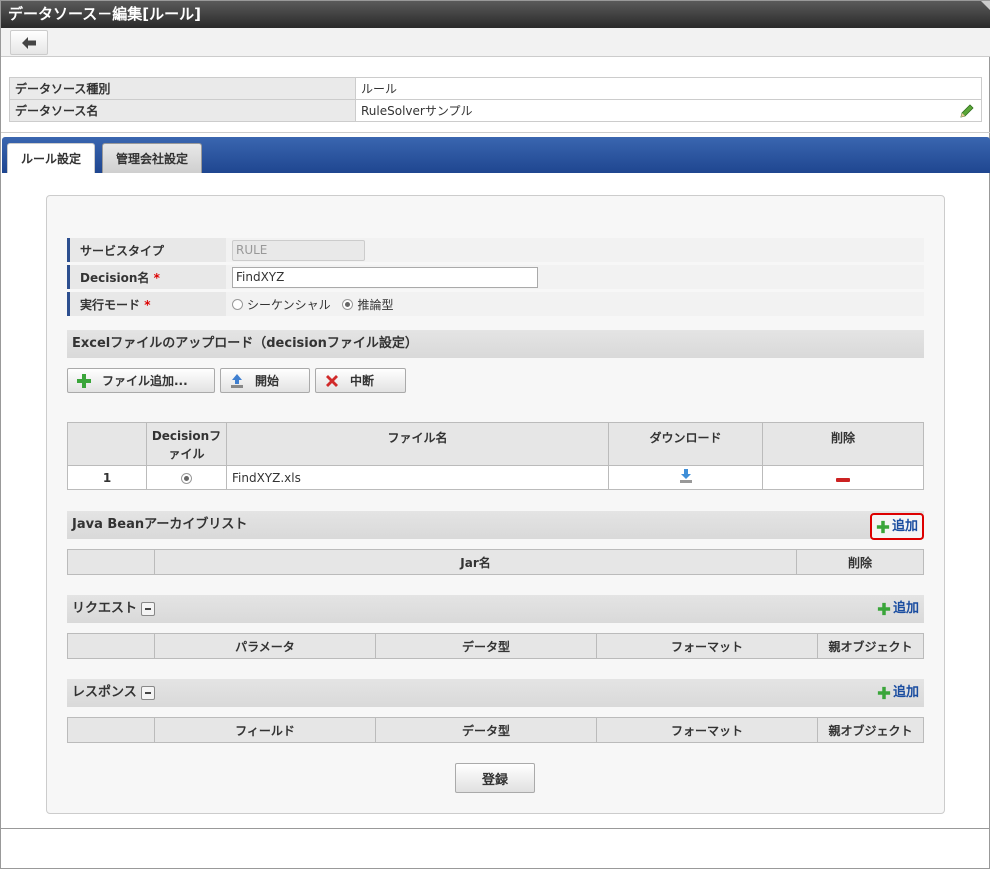  I want to click on exec-mode-label-cell: 実行モード *, so click(146, 304).